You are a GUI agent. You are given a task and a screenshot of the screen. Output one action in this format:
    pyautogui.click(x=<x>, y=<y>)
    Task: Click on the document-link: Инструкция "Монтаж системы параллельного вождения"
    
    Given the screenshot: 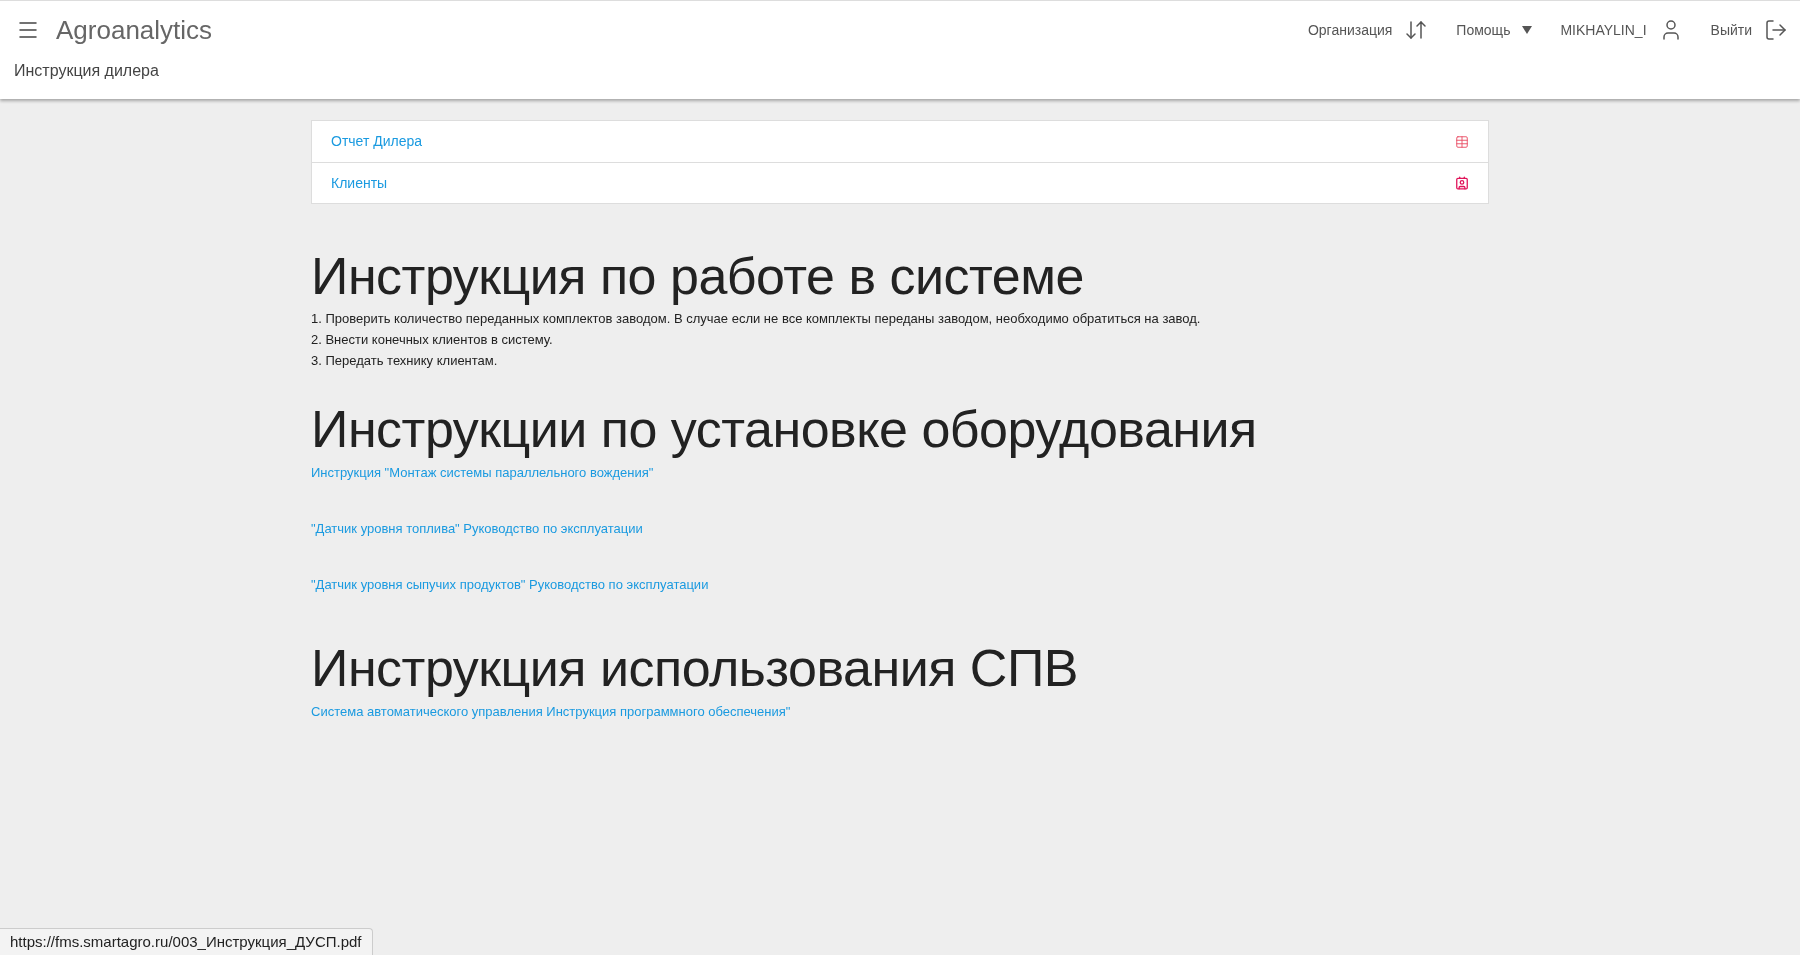 What is the action you would take?
    pyautogui.click(x=482, y=472)
    